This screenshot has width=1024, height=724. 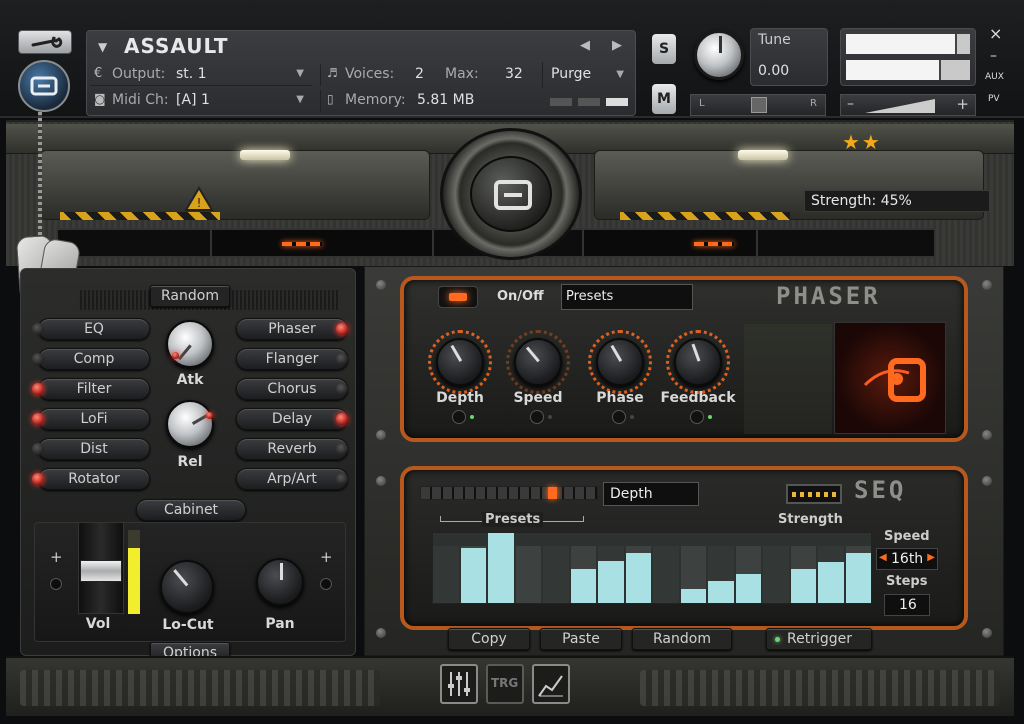 I want to click on fx-arp-art-button: Arp/Art, so click(x=292, y=479).